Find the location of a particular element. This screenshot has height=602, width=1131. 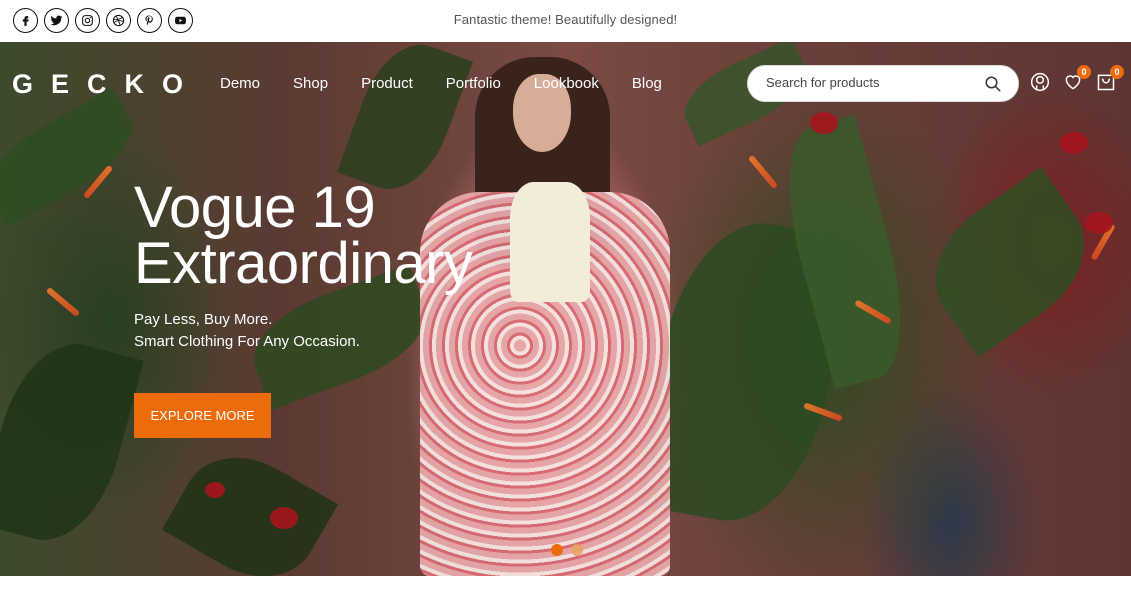

hero-subline-1: Pay Less, Buy More. is located at coordinates (203, 319).